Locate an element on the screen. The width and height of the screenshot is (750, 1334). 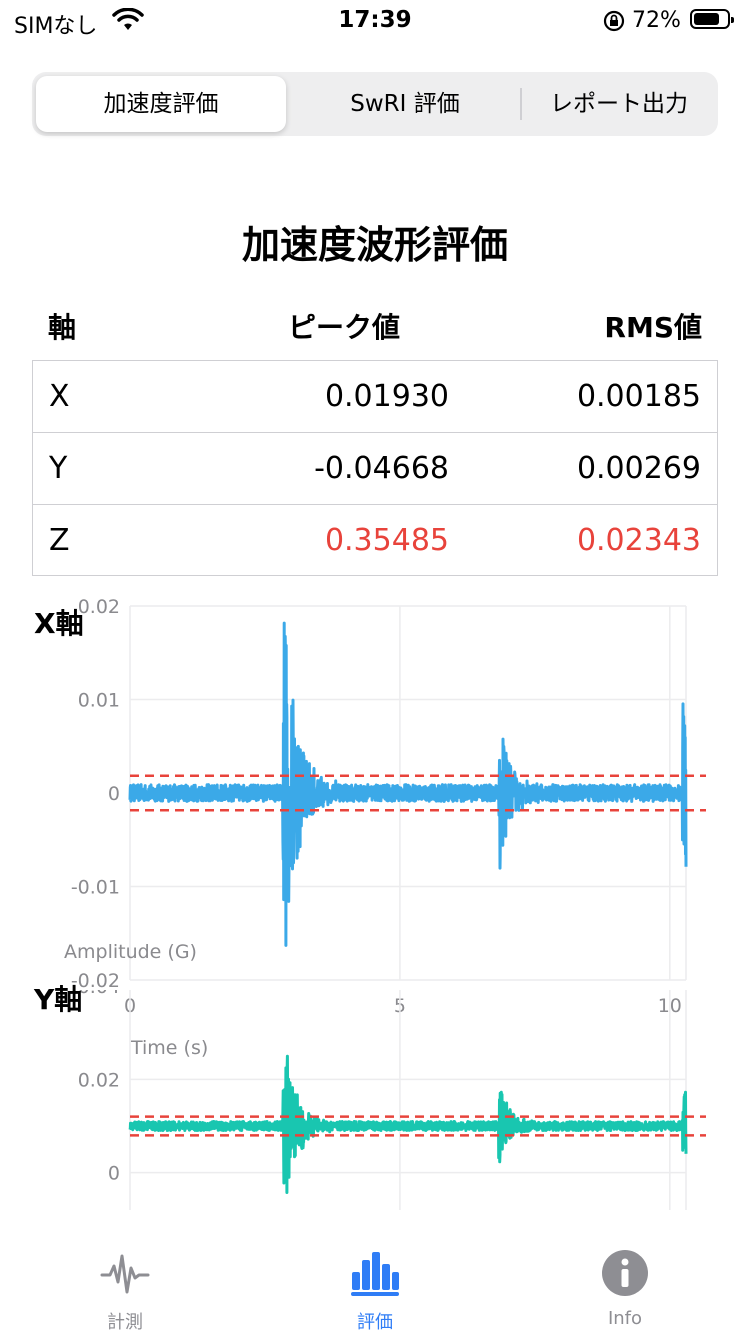
evaluation-segmented-control: 加速度評価 SwRI 評価 レポート出力 is located at coordinates (375, 104).